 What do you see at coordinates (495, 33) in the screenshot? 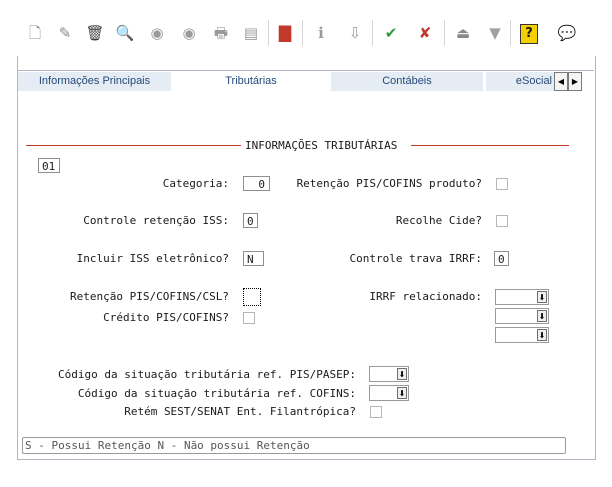
I see `filter-icon: ▼` at bounding box center [495, 33].